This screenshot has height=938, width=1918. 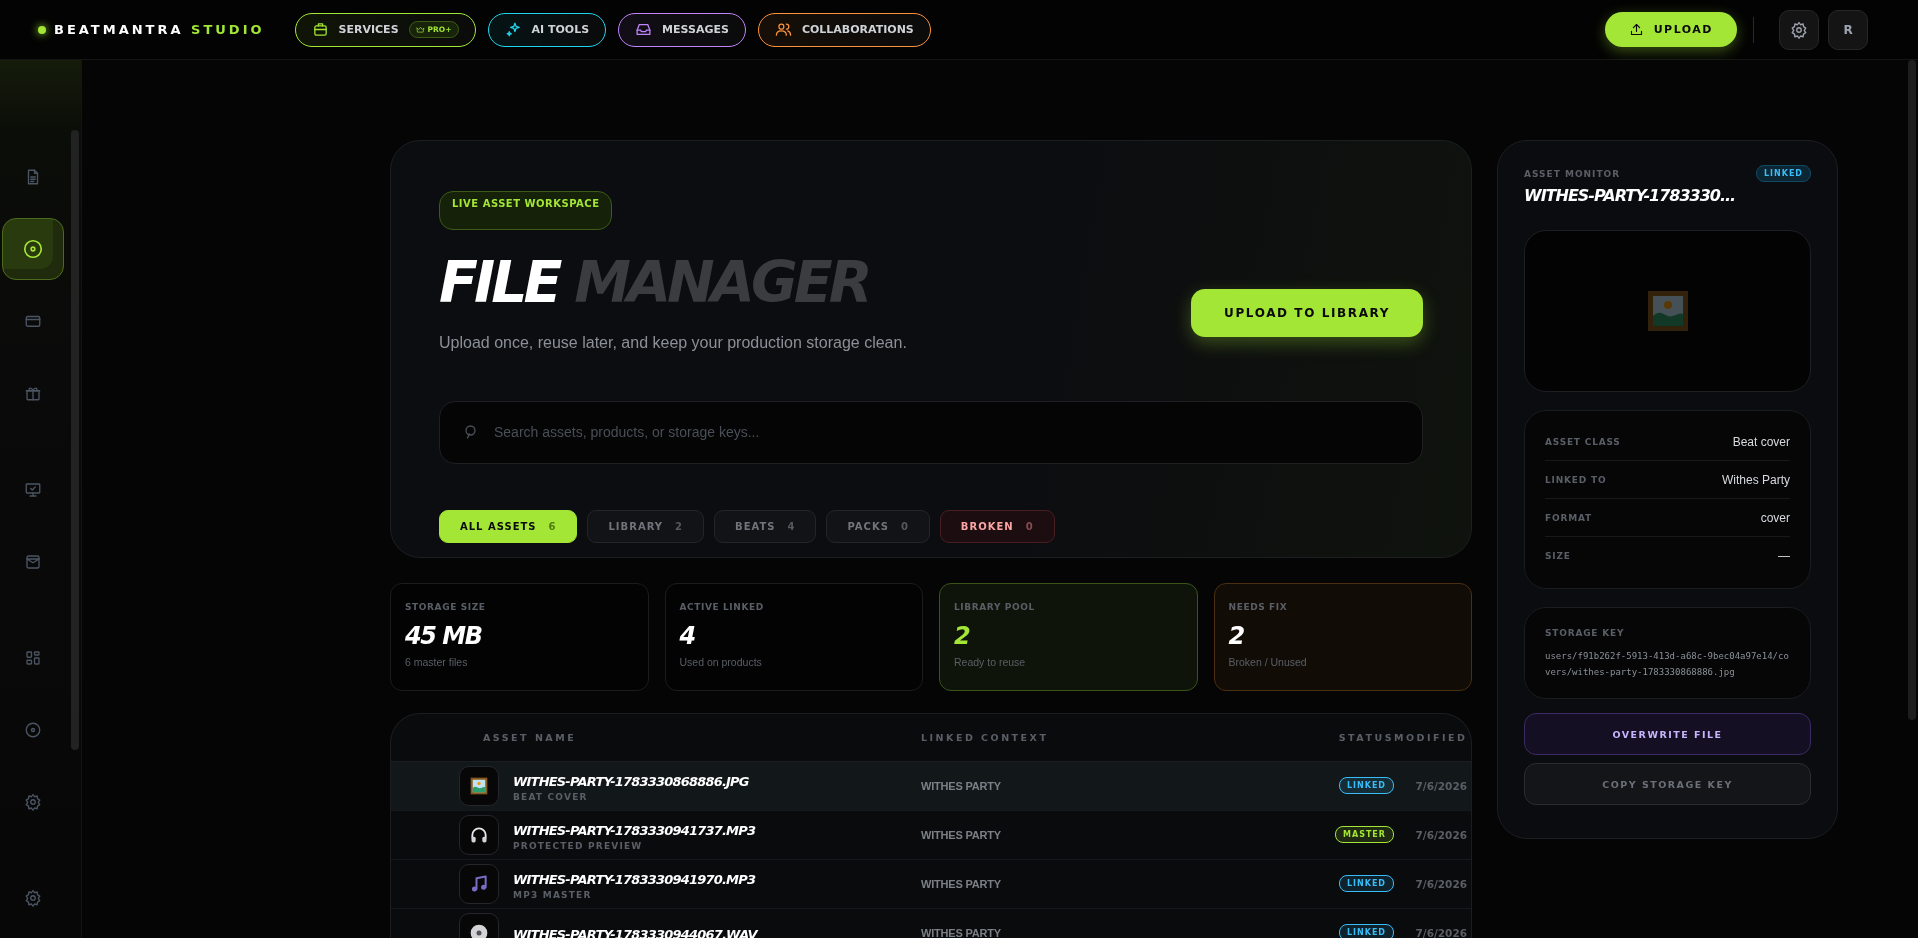 I want to click on asset-name: WITHES-PARTY-1783330941737.MP3, so click(x=634, y=830).